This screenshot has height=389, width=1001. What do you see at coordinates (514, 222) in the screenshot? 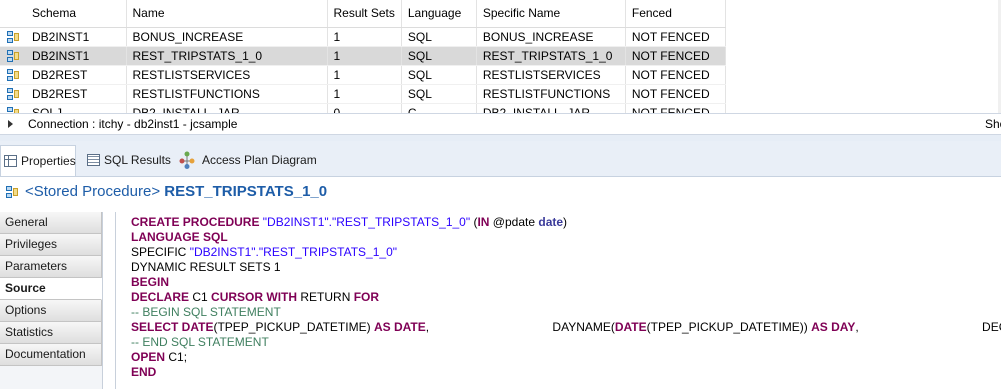
I see `code-token: @pdate` at bounding box center [514, 222].